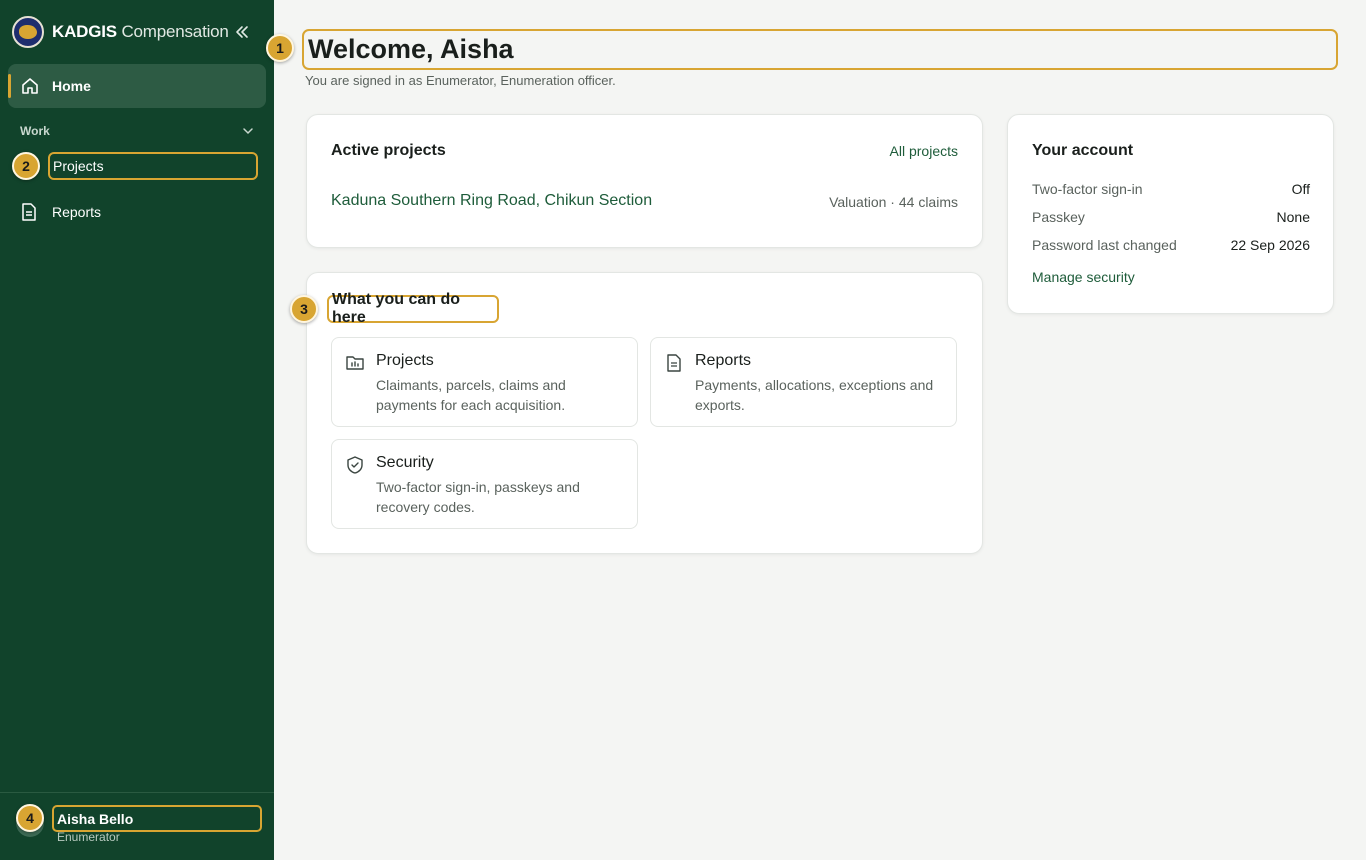 The height and width of the screenshot is (860, 1366). What do you see at coordinates (71, 86) in the screenshot?
I see `sidebar-item-home-label: Home` at bounding box center [71, 86].